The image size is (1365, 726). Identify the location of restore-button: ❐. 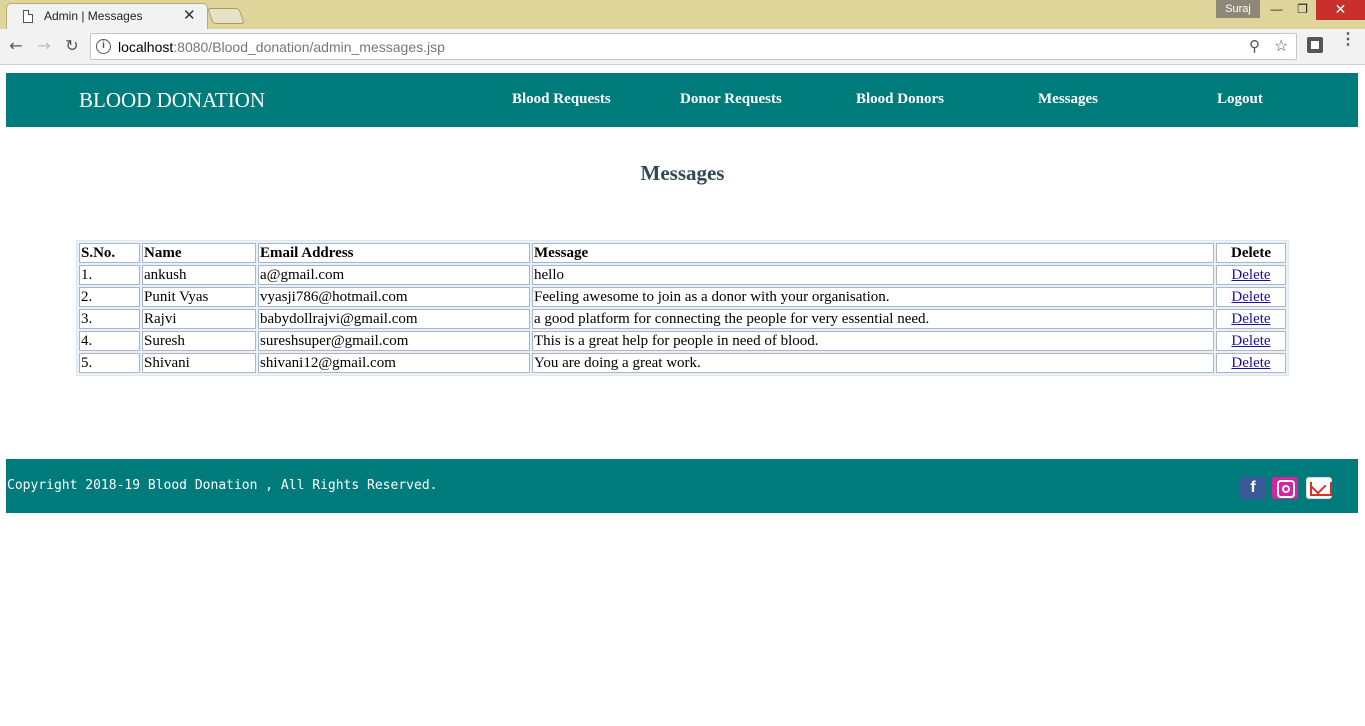
(1302, 10).